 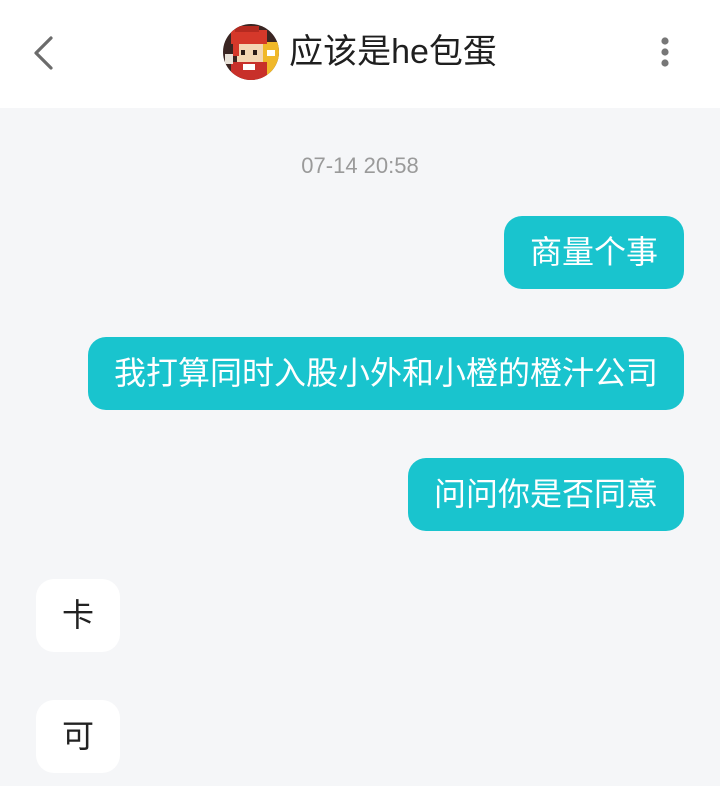 I want to click on message-row-outgoing: 商量个事, so click(x=360, y=252).